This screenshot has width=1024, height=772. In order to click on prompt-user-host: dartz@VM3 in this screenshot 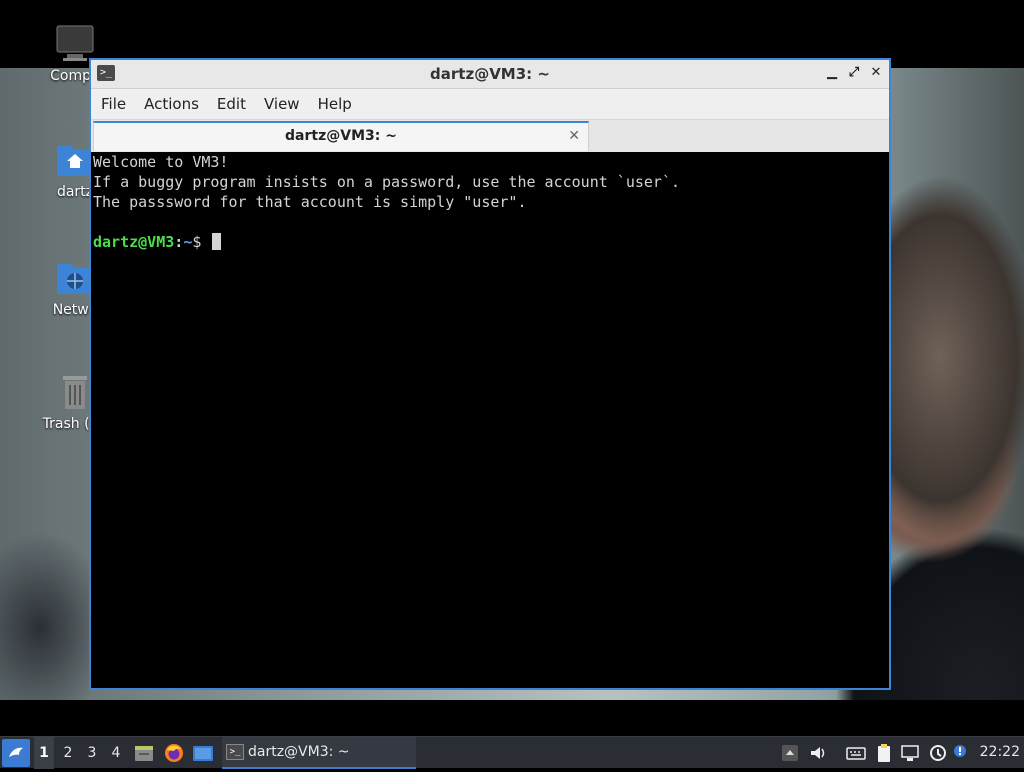, I will do `click(134, 242)`.